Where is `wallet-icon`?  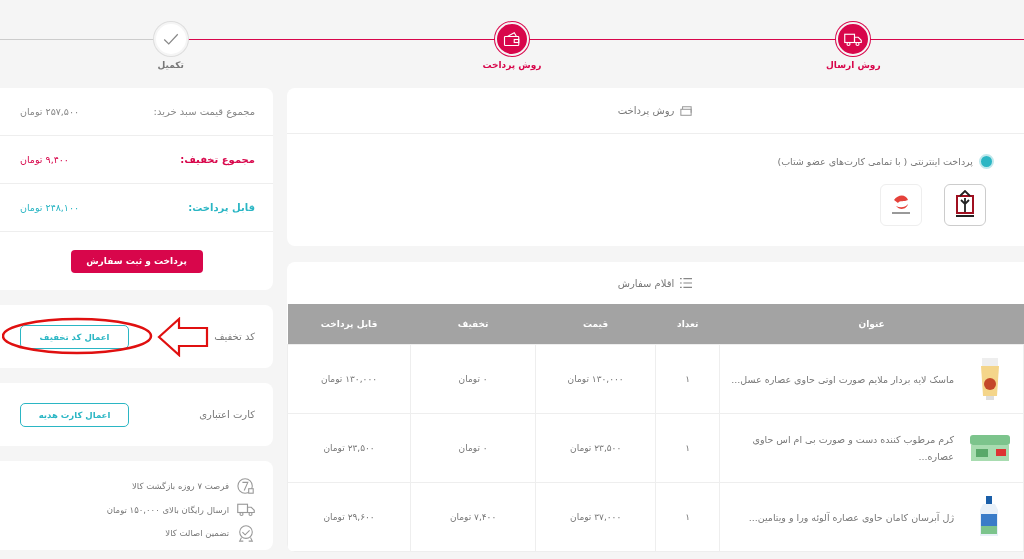
wallet-icon is located at coordinates (512, 39).